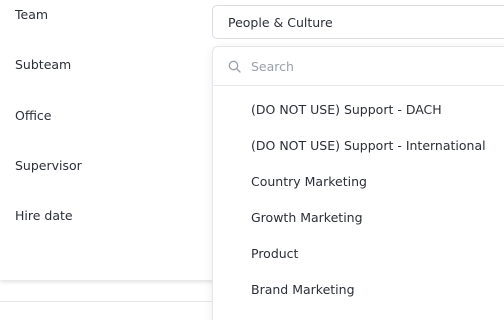  What do you see at coordinates (368, 145) in the screenshot?
I see `option-label: (DO NOT USE) Support - International` at bounding box center [368, 145].